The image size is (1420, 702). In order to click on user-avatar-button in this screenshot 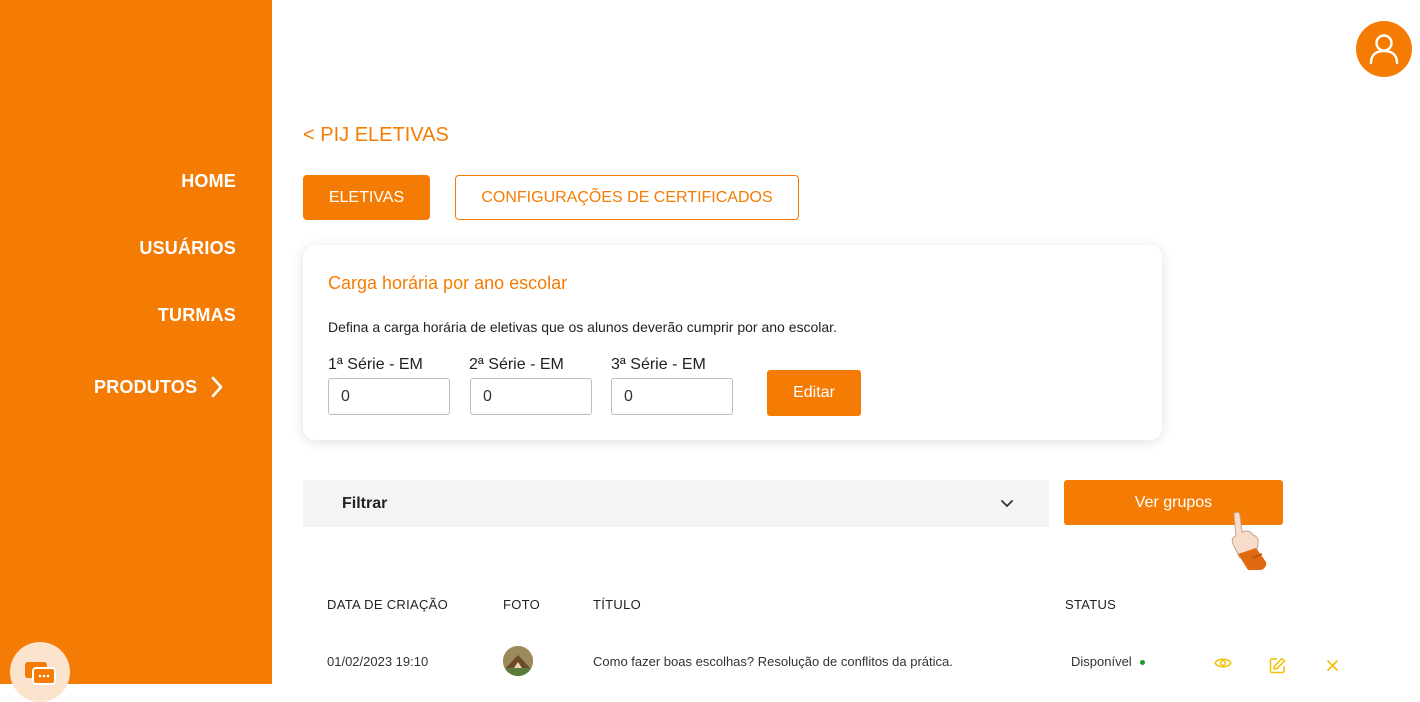, I will do `click(1384, 49)`.